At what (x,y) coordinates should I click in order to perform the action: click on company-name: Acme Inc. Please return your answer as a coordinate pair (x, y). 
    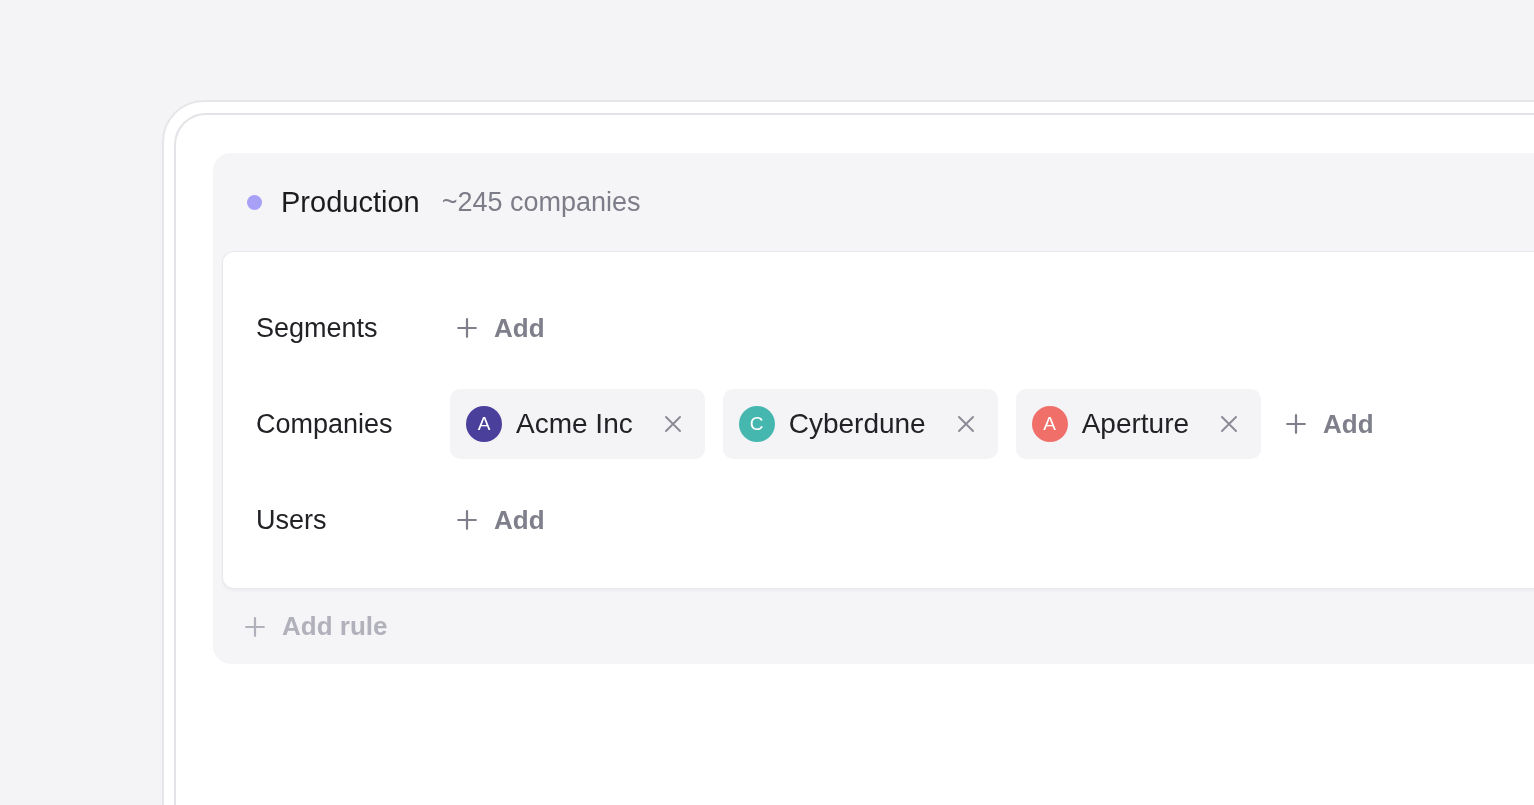
    Looking at the image, I should click on (574, 424).